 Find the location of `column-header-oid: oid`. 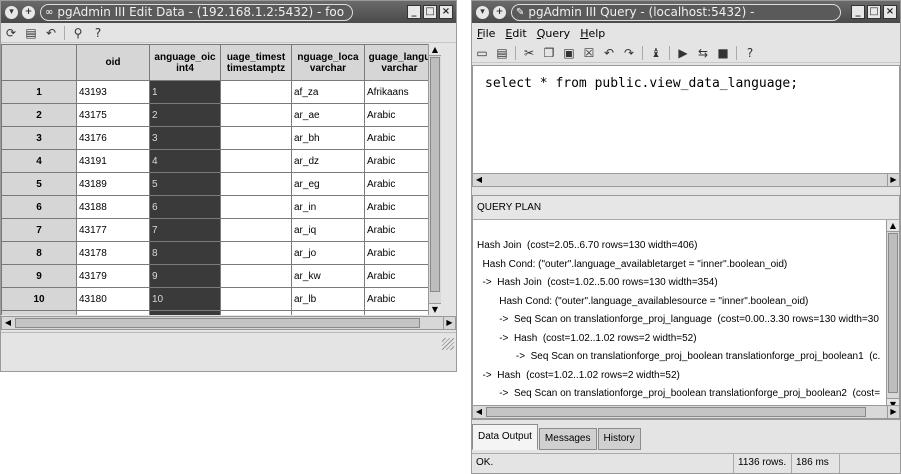

column-header-oid: oid is located at coordinates (113, 62).